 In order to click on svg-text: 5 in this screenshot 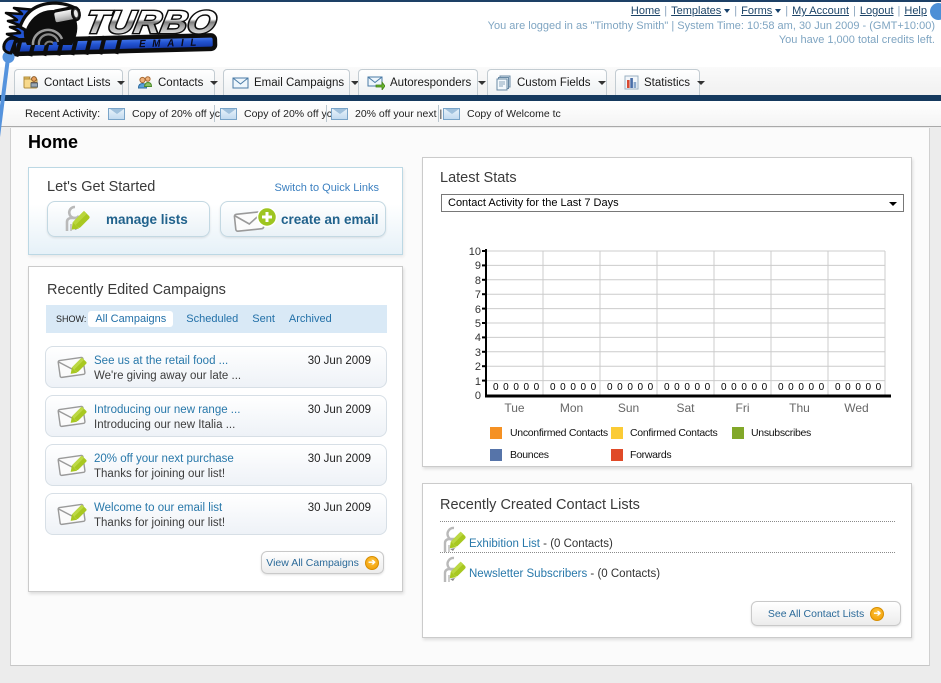, I will do `click(478, 324)`.